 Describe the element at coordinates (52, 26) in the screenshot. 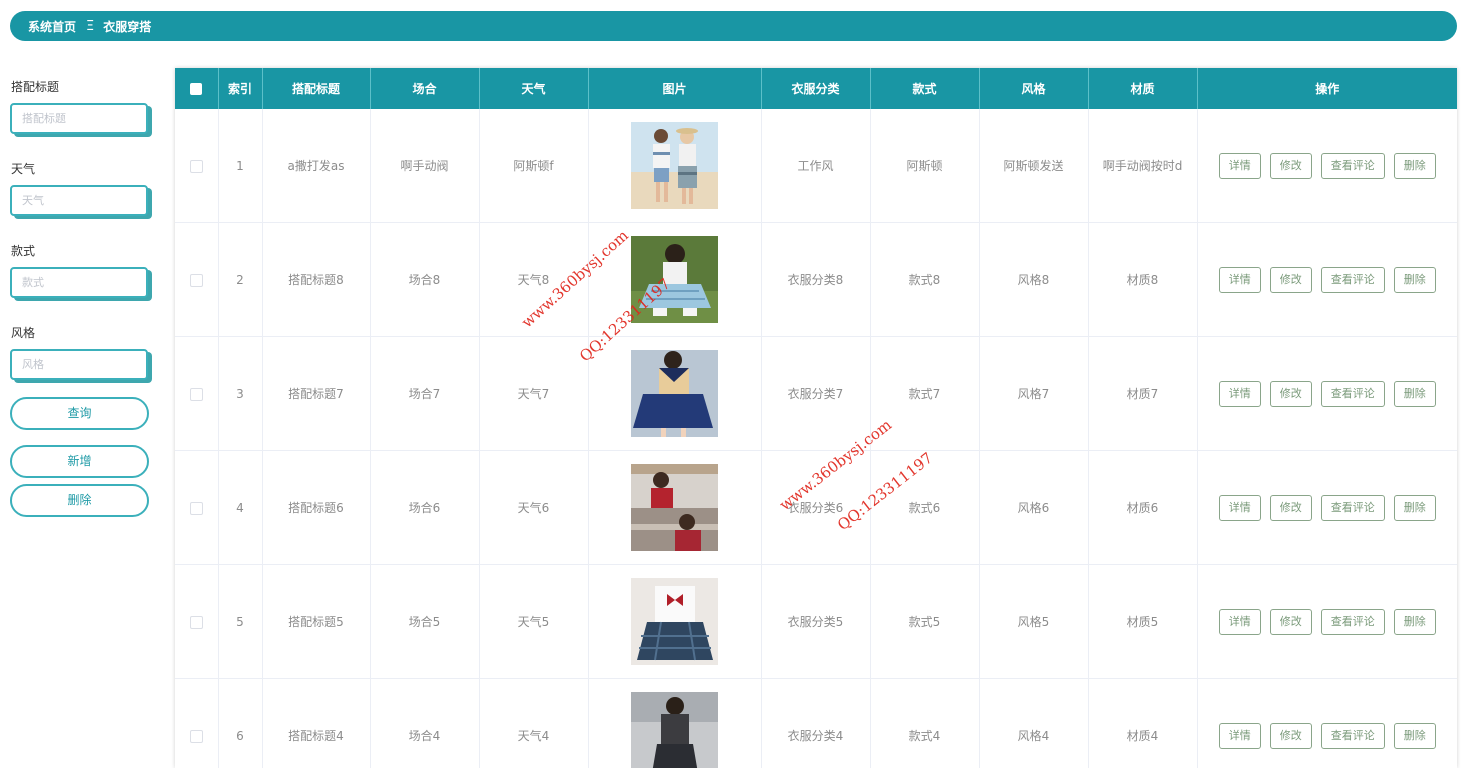

I see `breadcrumb-home: 系统首页` at that location.